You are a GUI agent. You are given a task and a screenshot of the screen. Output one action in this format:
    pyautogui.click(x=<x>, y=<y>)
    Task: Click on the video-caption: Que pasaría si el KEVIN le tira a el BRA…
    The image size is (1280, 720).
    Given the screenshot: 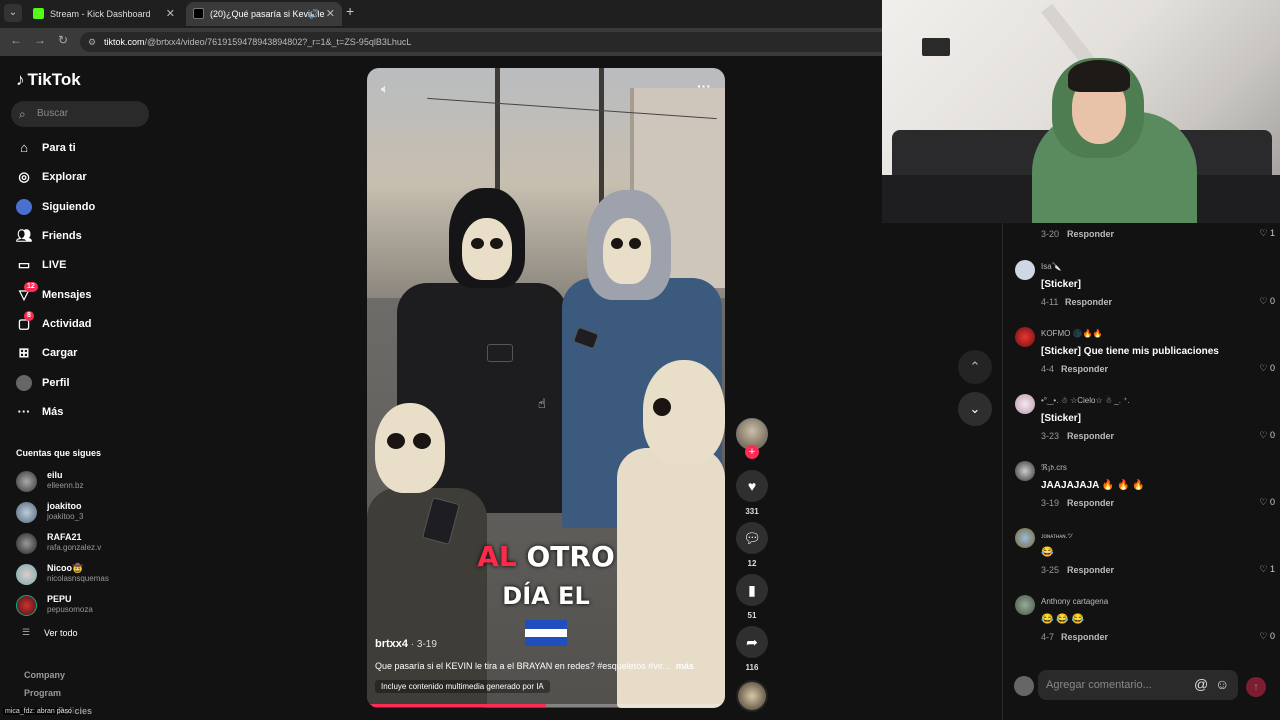 What is the action you would take?
    pyautogui.click(x=534, y=666)
    